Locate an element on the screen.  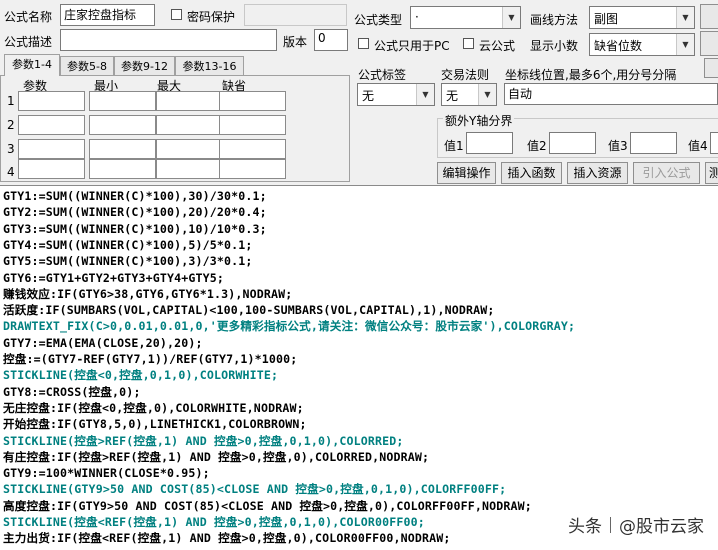
param-row-num: 4 is located at coordinates (11, 172).